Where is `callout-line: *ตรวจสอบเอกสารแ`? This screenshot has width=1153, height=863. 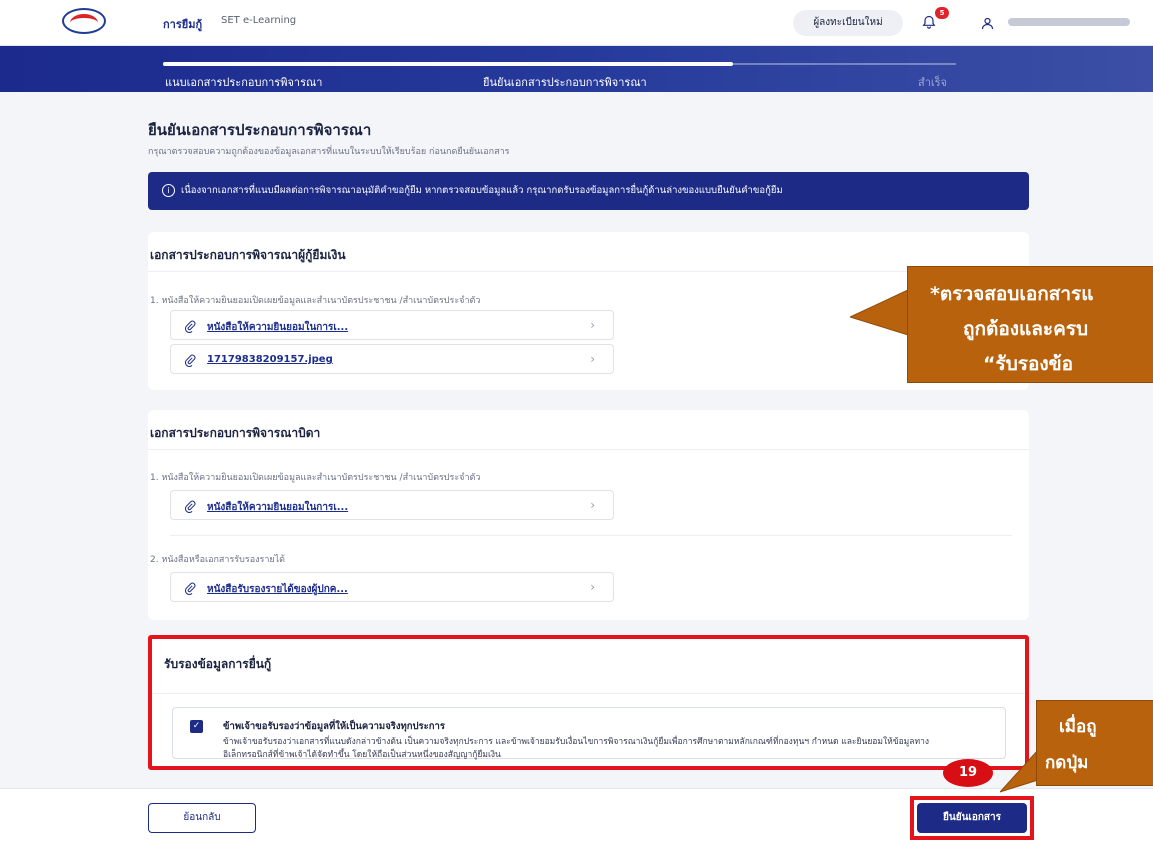 callout-line: *ตรวจสอบเอกสารแ is located at coordinates (1012, 294).